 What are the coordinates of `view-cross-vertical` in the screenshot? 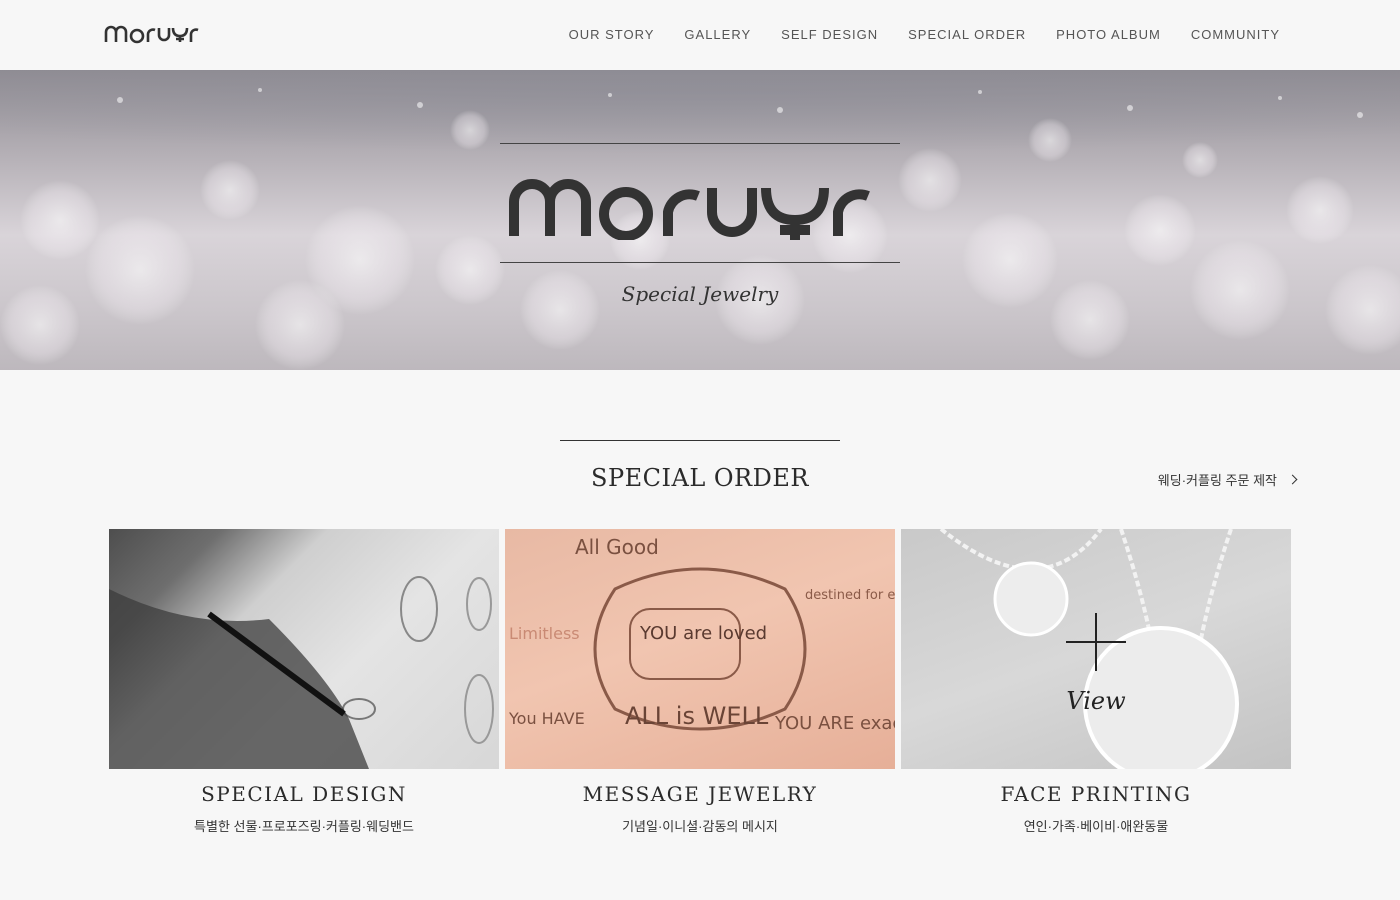 It's located at (1096, 642).